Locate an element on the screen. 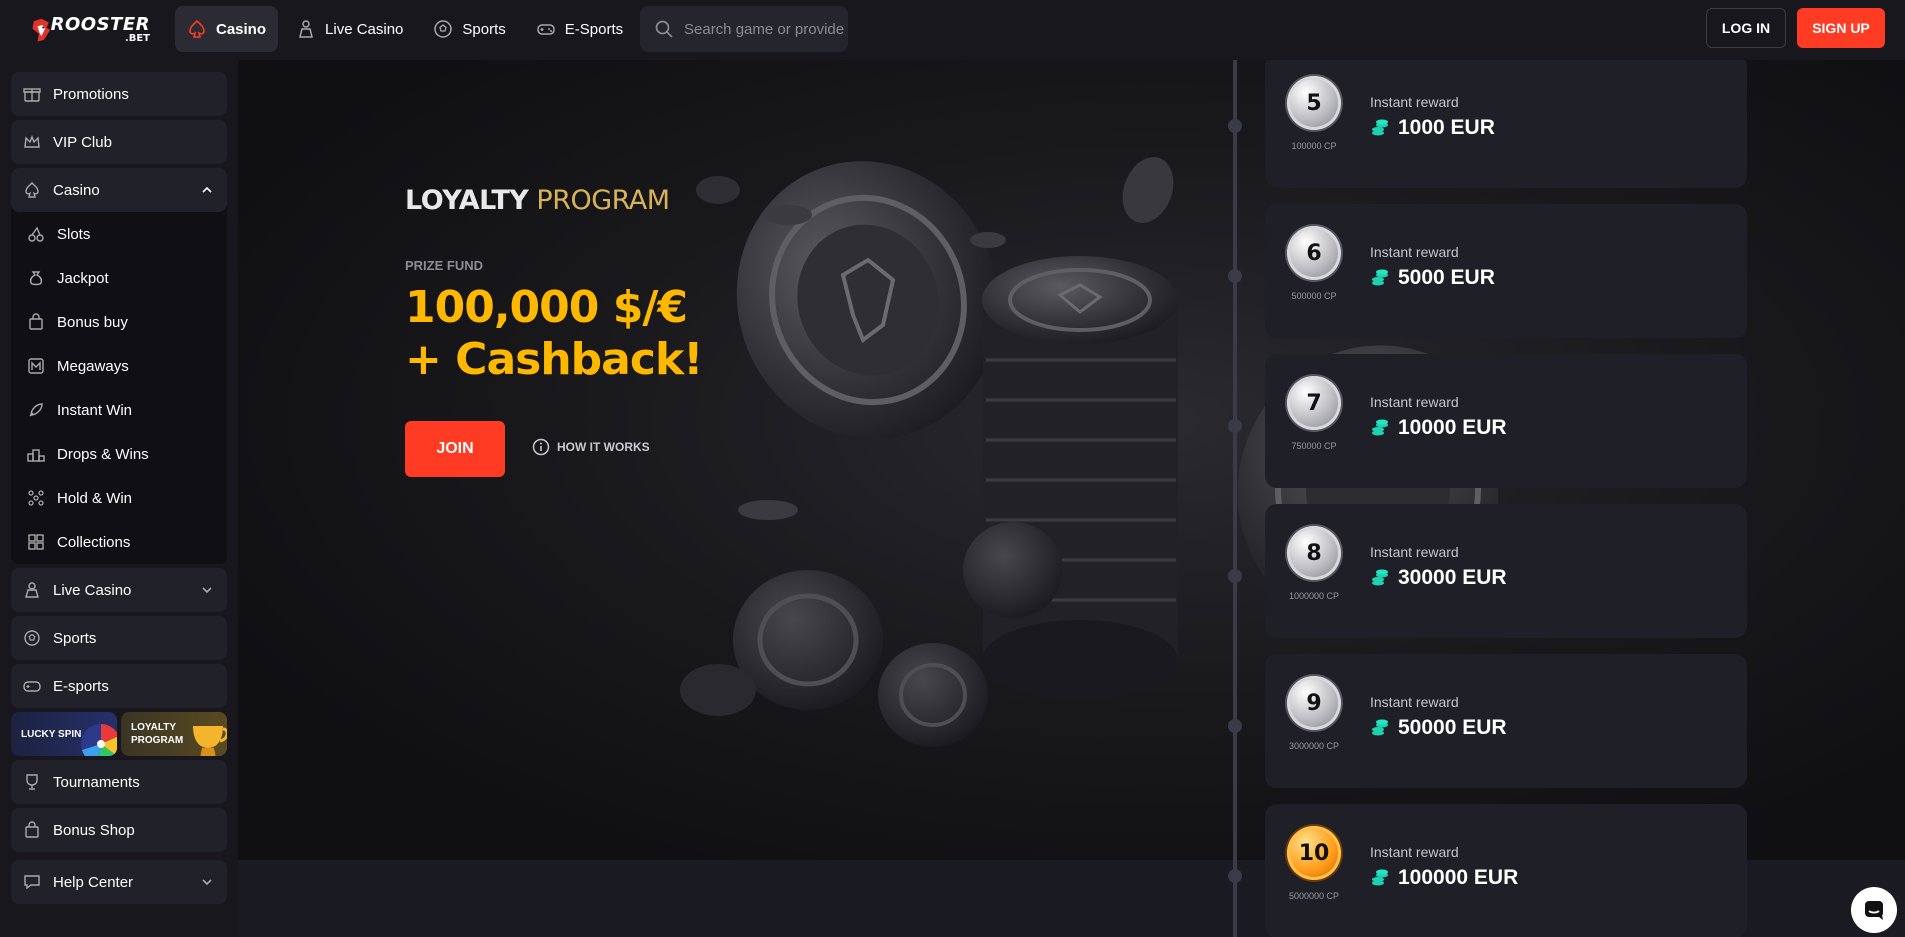  sidebar-sub-label: Collections is located at coordinates (94, 542).